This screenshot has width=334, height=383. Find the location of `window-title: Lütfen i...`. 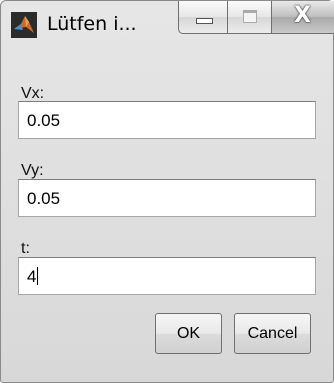

window-title: Lütfen i... is located at coordinates (92, 24).